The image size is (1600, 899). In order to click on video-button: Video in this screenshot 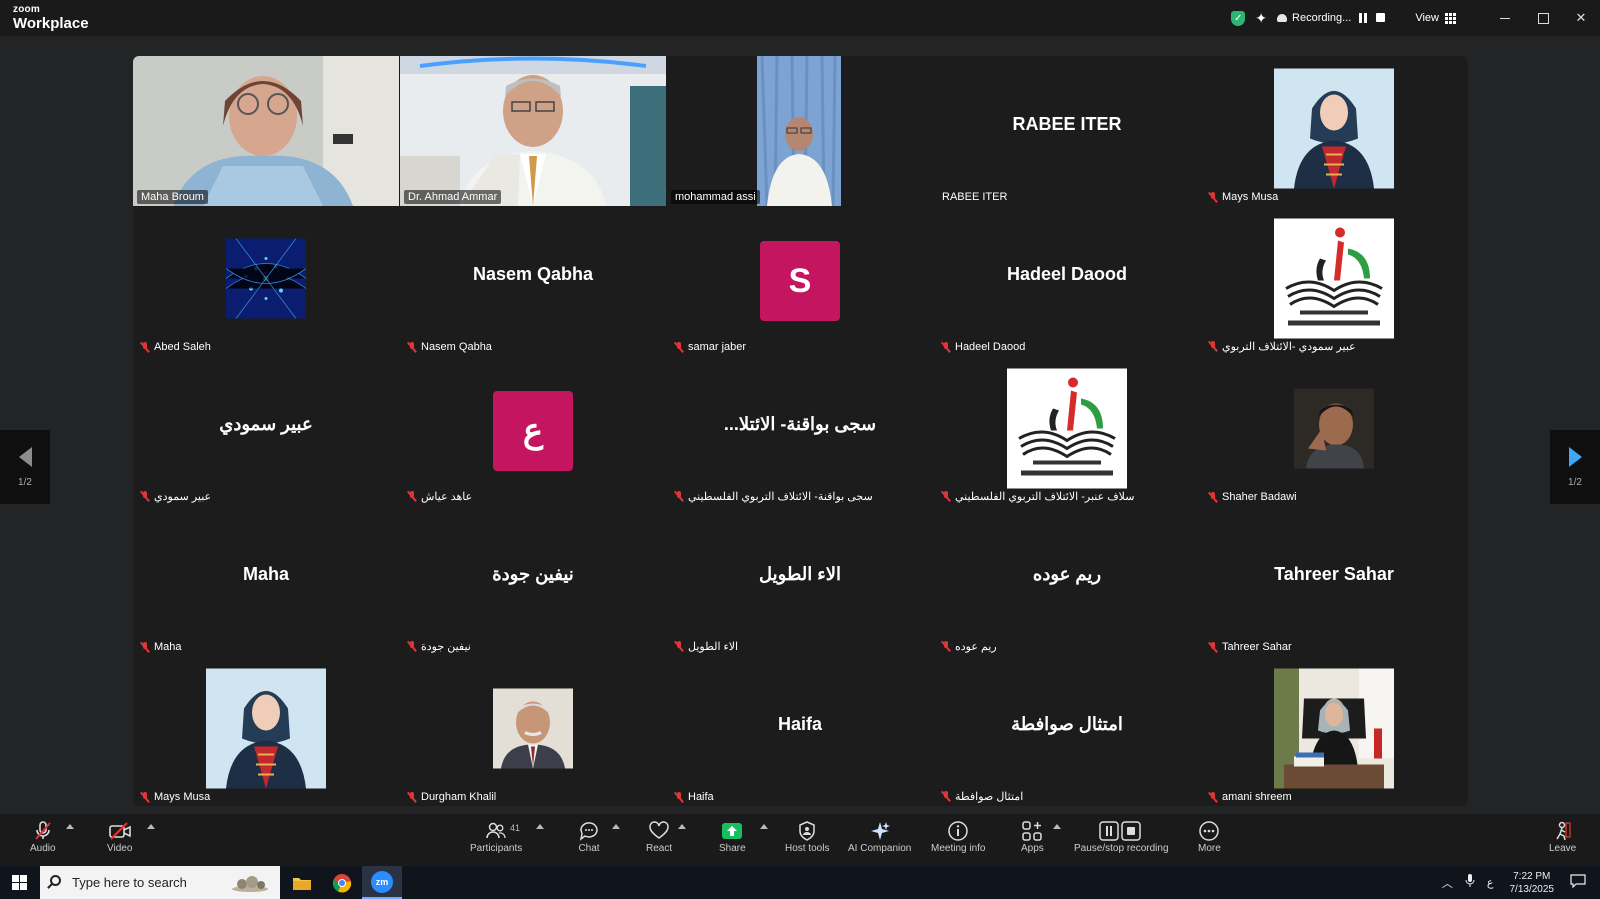, I will do `click(119, 836)`.